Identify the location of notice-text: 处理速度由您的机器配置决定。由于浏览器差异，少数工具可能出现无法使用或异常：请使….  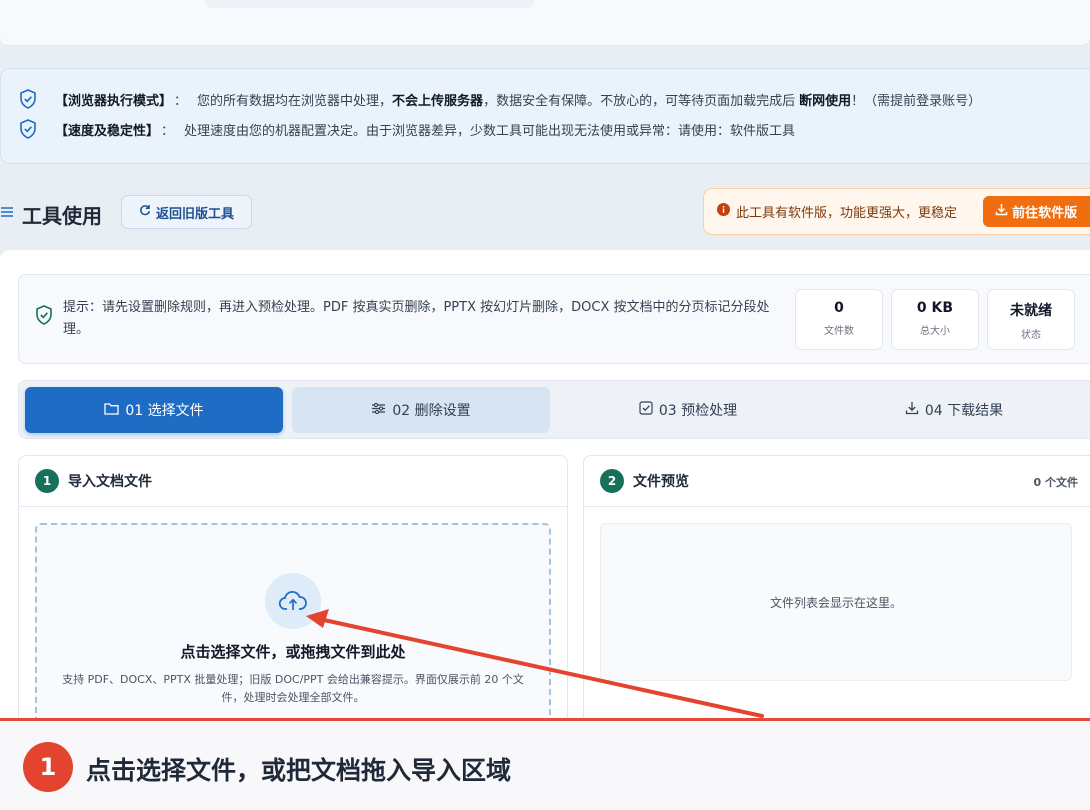
(490, 131).